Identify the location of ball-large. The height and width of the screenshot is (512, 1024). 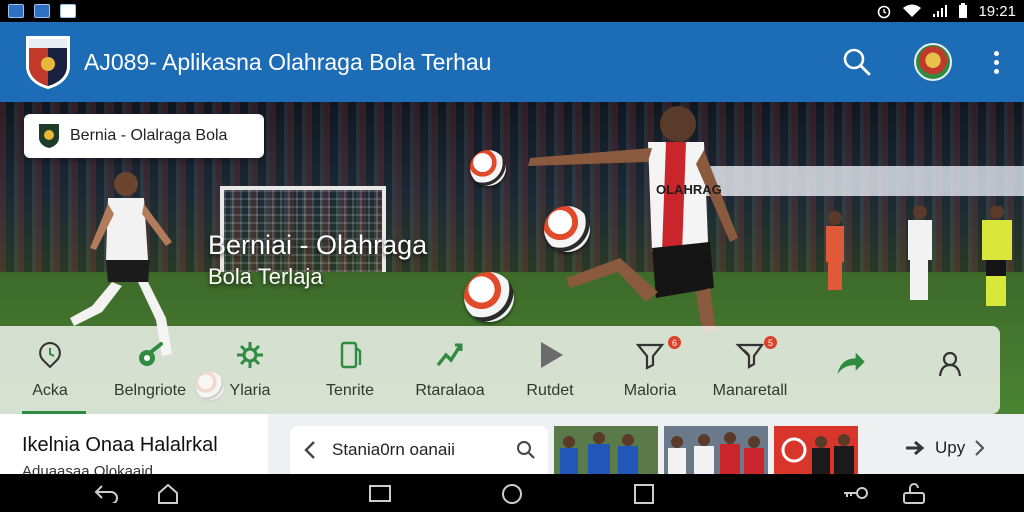
(489, 297).